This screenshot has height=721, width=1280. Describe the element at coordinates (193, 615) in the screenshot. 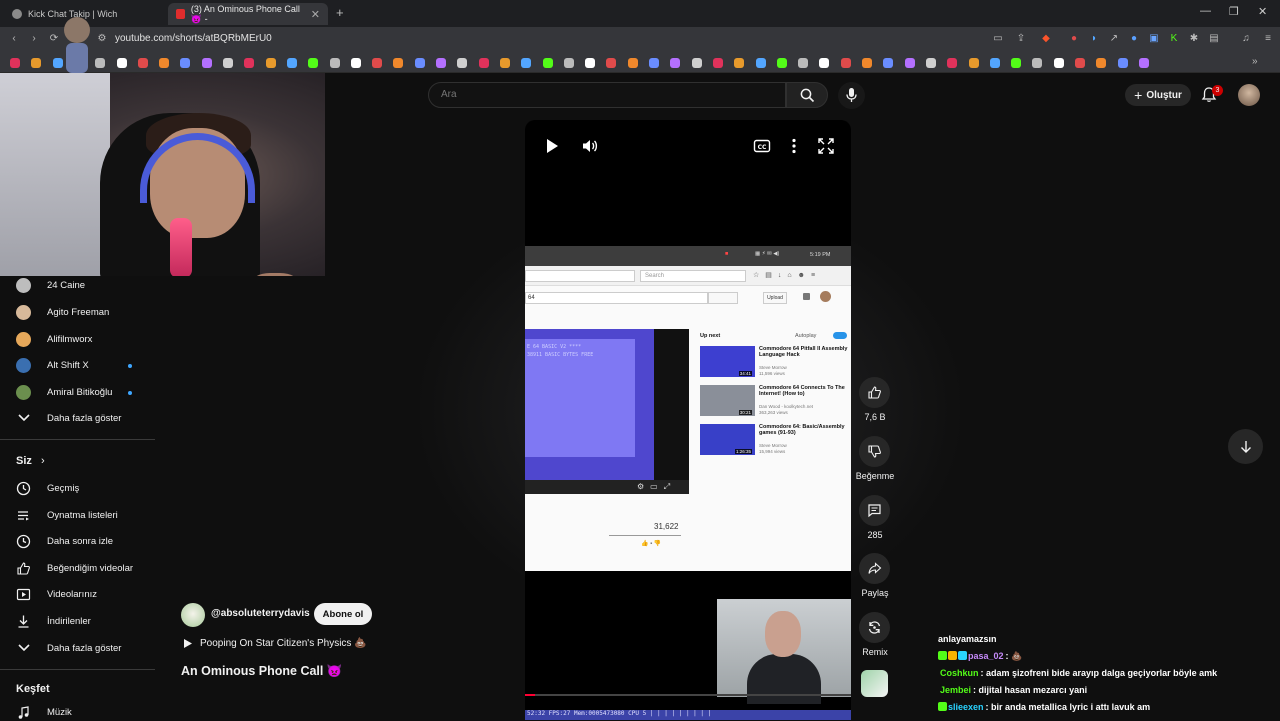

I see `channel-avatar` at that location.